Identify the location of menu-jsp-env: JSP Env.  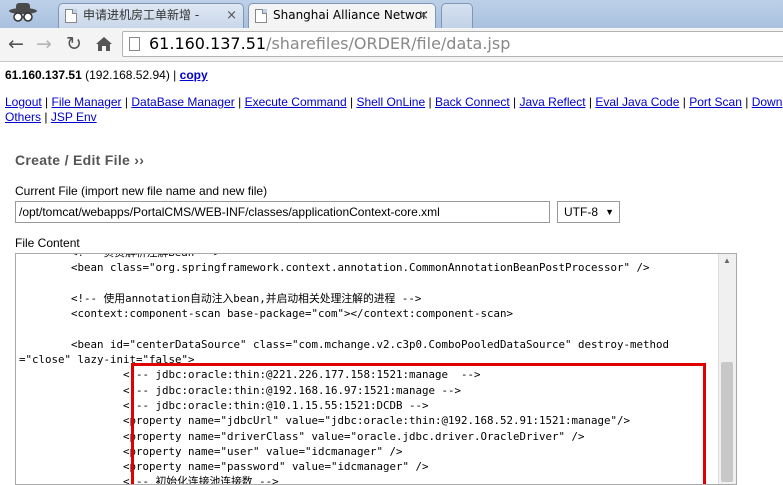
(74, 117).